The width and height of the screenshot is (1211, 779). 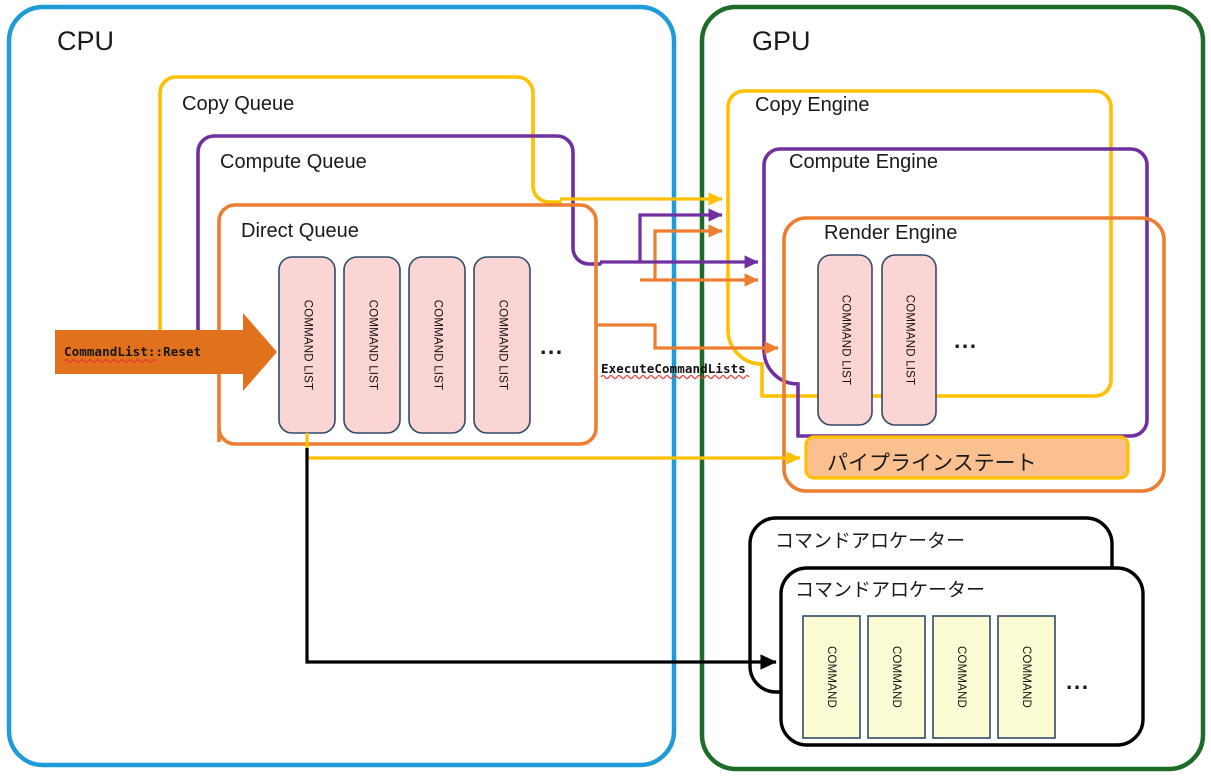 I want to click on cpu-title: CPU, so click(x=86, y=41).